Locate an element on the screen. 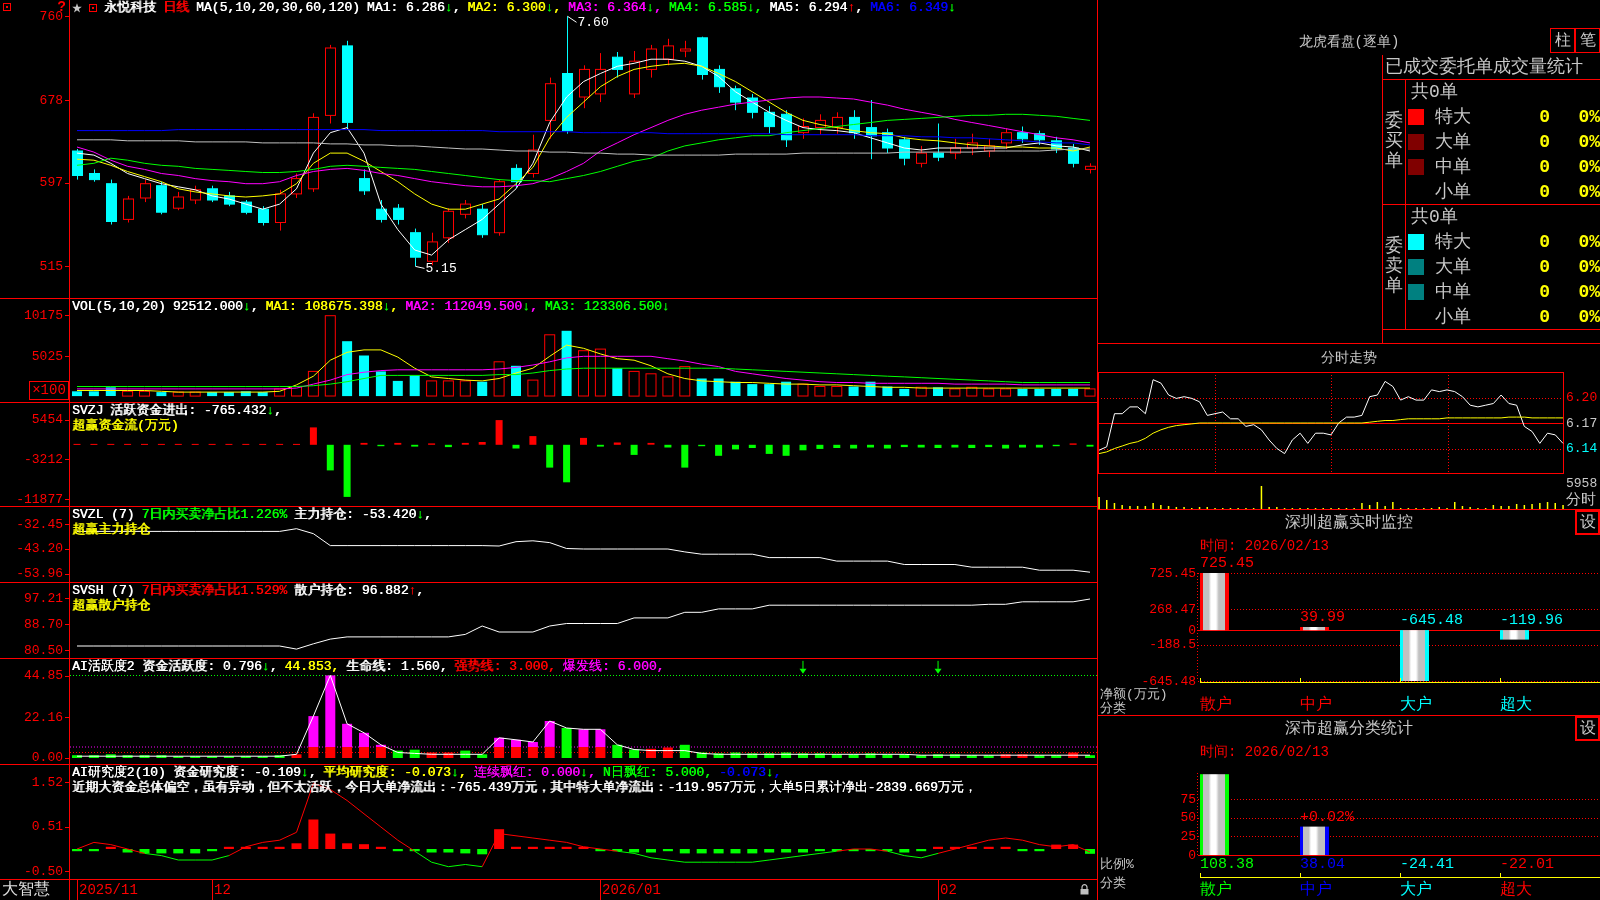  value-label: 108.38 is located at coordinates (1227, 865).